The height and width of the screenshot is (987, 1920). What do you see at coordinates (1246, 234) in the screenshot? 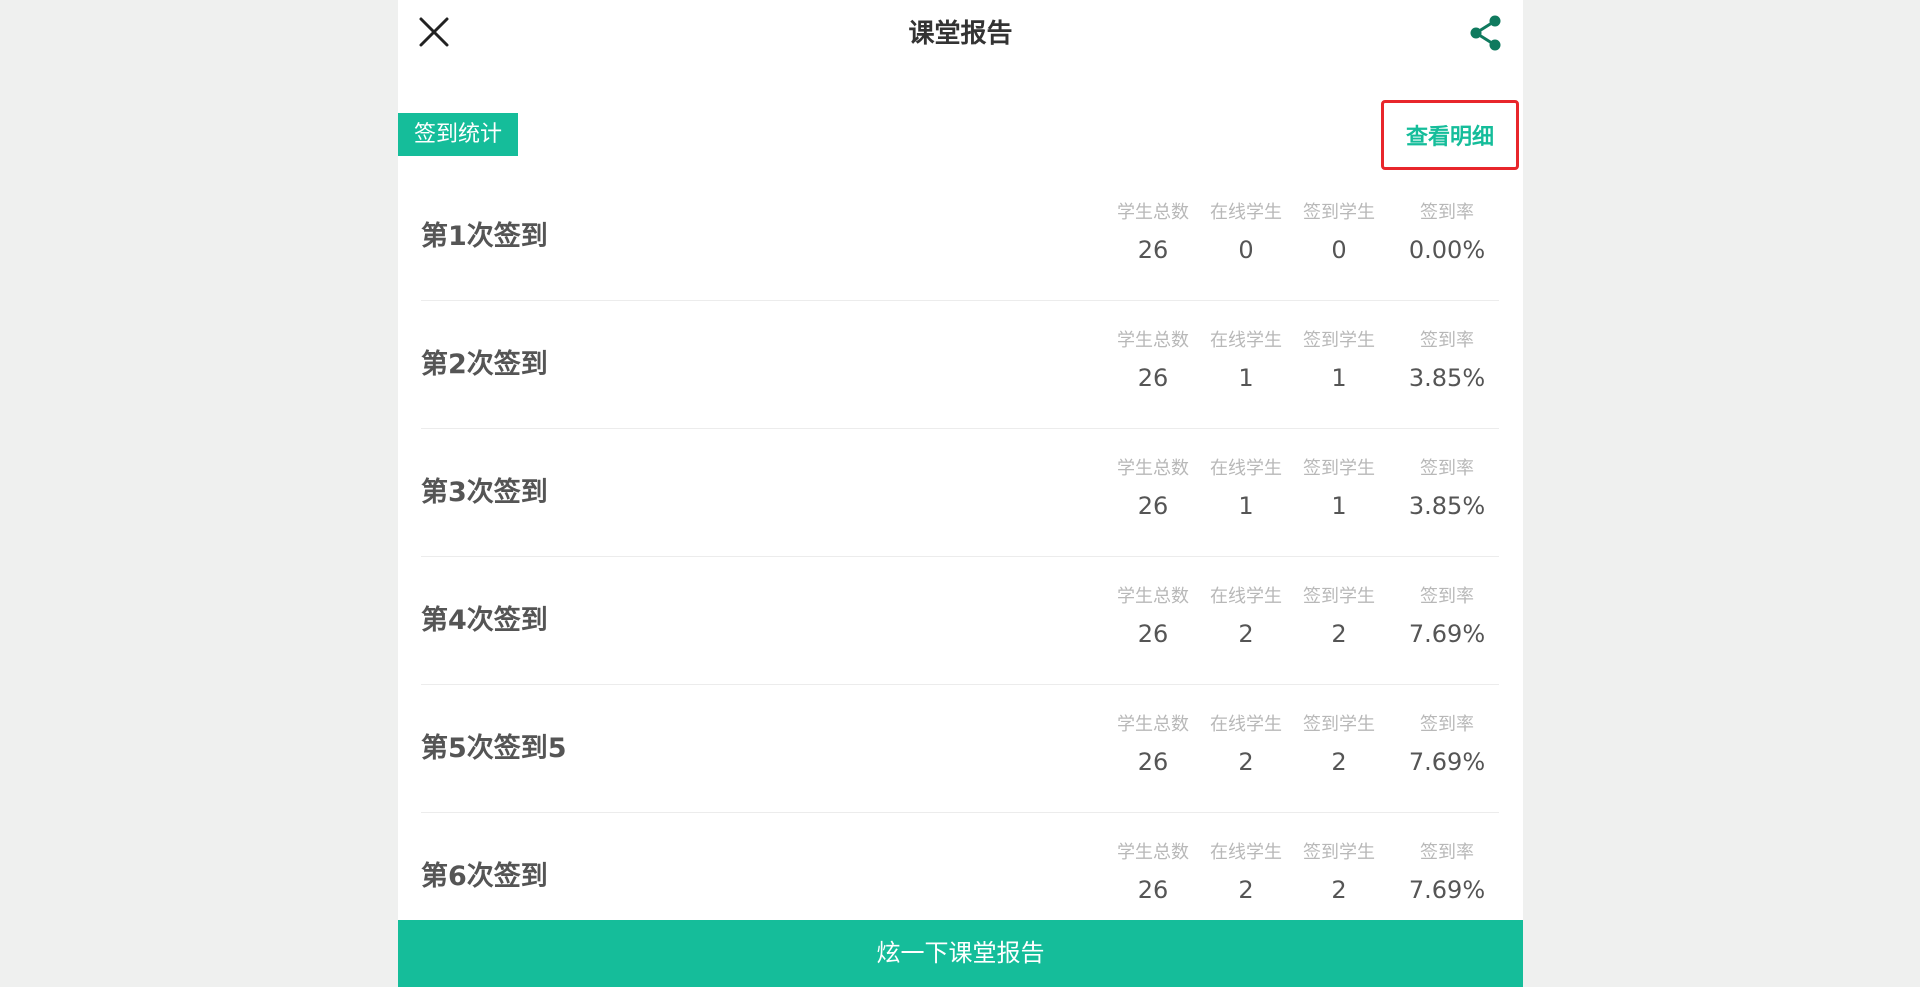
I see `stat-online: 在线学生 0` at bounding box center [1246, 234].